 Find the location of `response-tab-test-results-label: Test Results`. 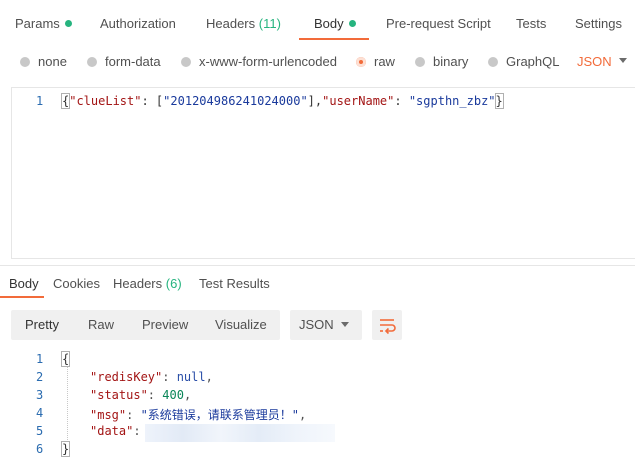

response-tab-test-results-label: Test Results is located at coordinates (234, 283).